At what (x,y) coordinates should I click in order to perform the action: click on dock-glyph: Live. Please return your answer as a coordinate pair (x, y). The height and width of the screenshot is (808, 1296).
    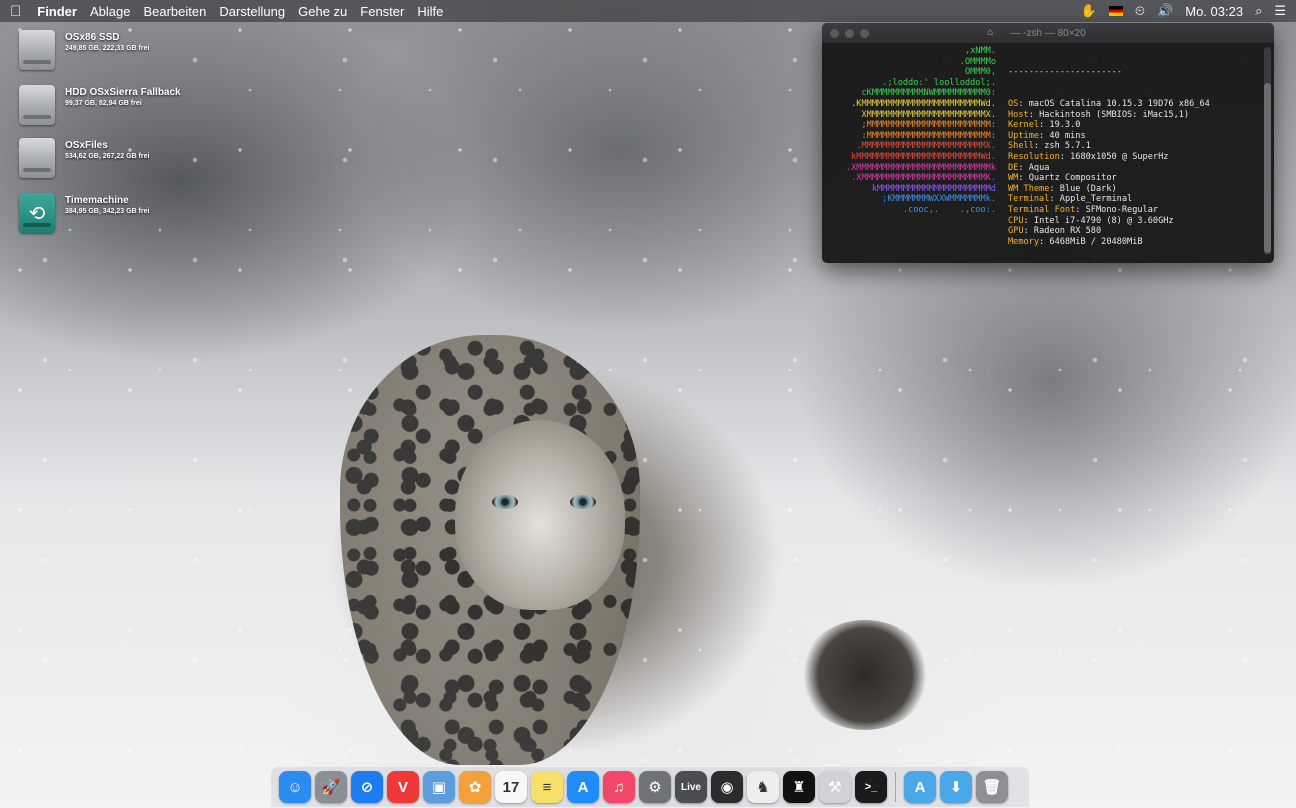
    Looking at the image, I should click on (690, 787).